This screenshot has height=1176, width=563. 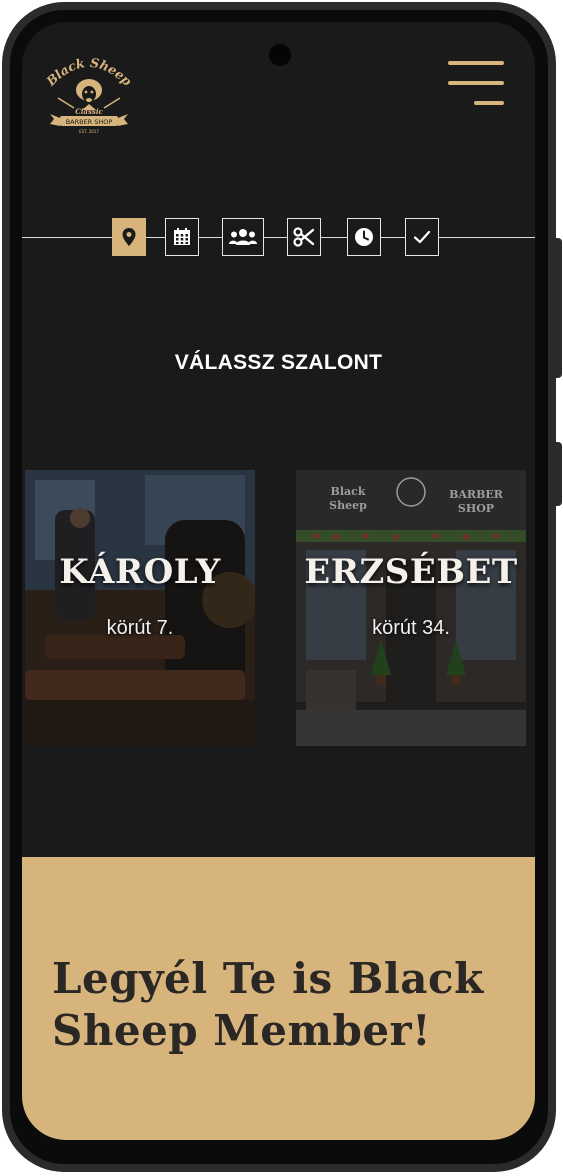 What do you see at coordinates (278, 237) in the screenshot?
I see `steps-connector-line` at bounding box center [278, 237].